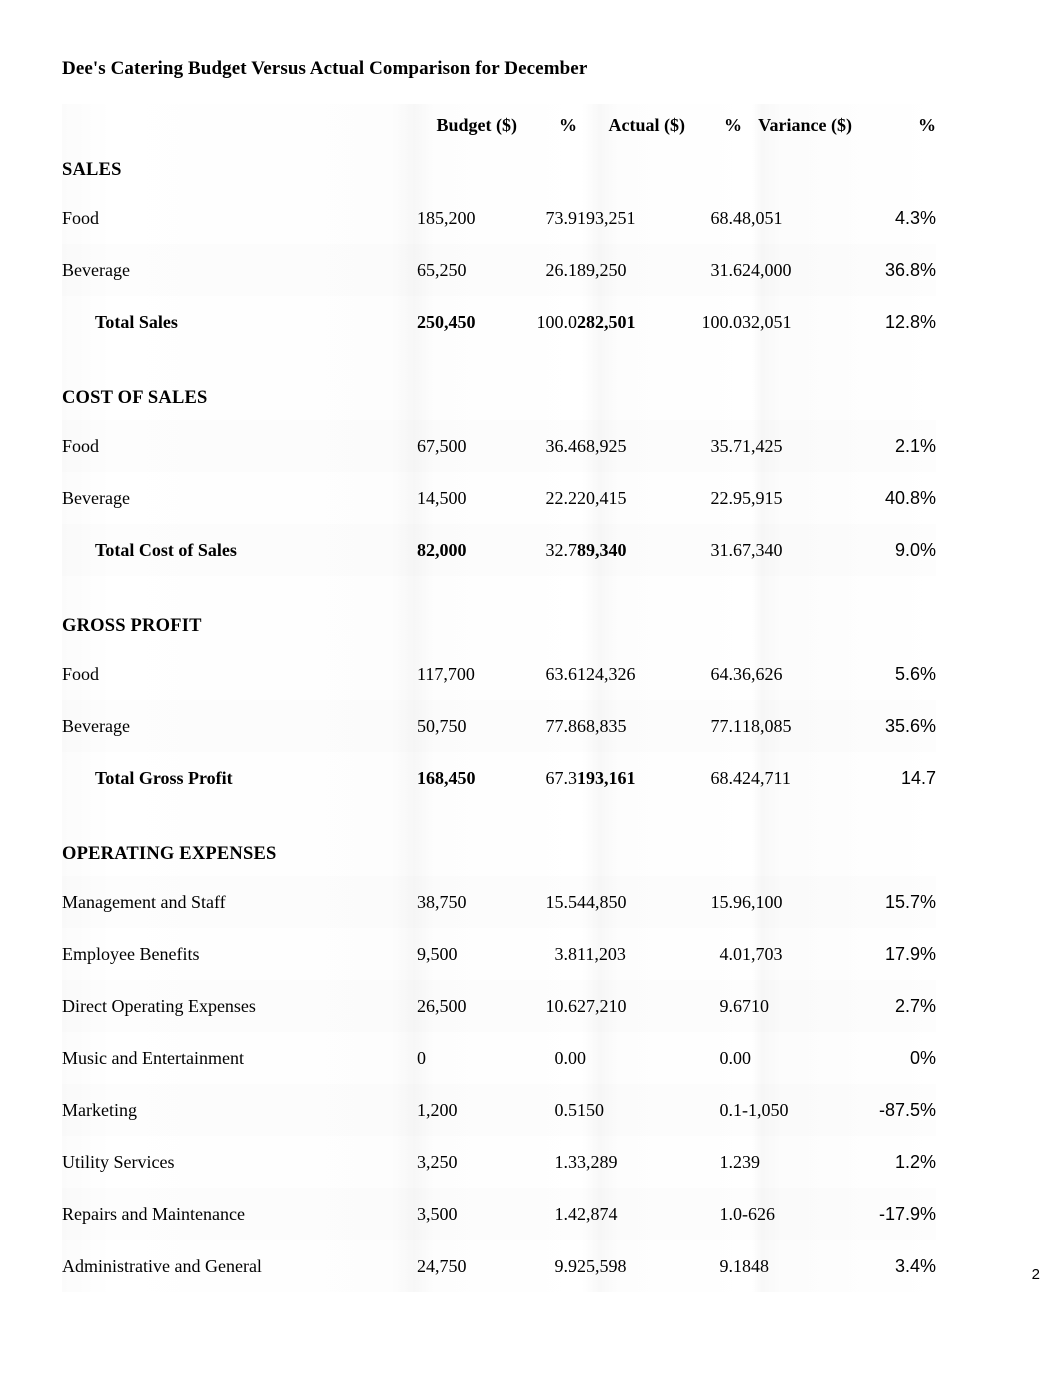 The width and height of the screenshot is (1062, 1376). What do you see at coordinates (561, 777) in the screenshot?
I see `cell-budget-percent: 67.3` at bounding box center [561, 777].